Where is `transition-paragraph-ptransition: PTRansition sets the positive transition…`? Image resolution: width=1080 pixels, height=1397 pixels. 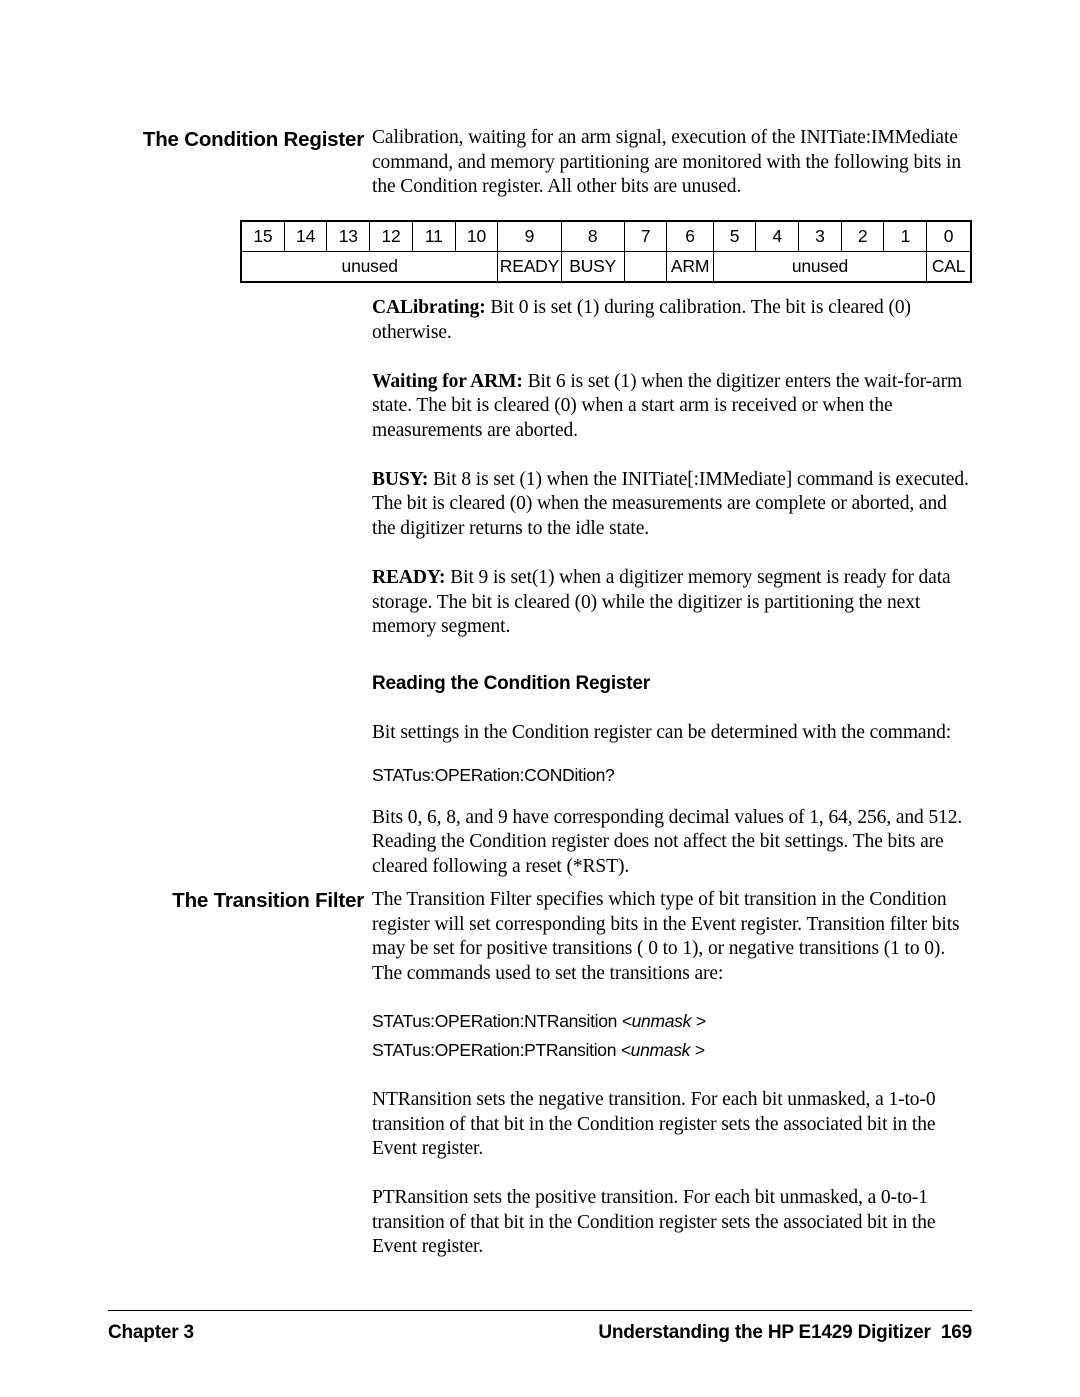
transition-paragraph-ptransition: PTRansition sets the positive transition… is located at coordinates (654, 1222).